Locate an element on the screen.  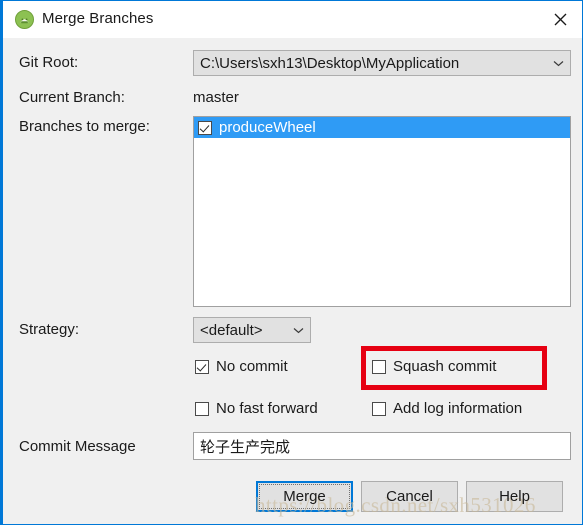
no-fast-forward-label: No fast forward is located at coordinates (267, 408).